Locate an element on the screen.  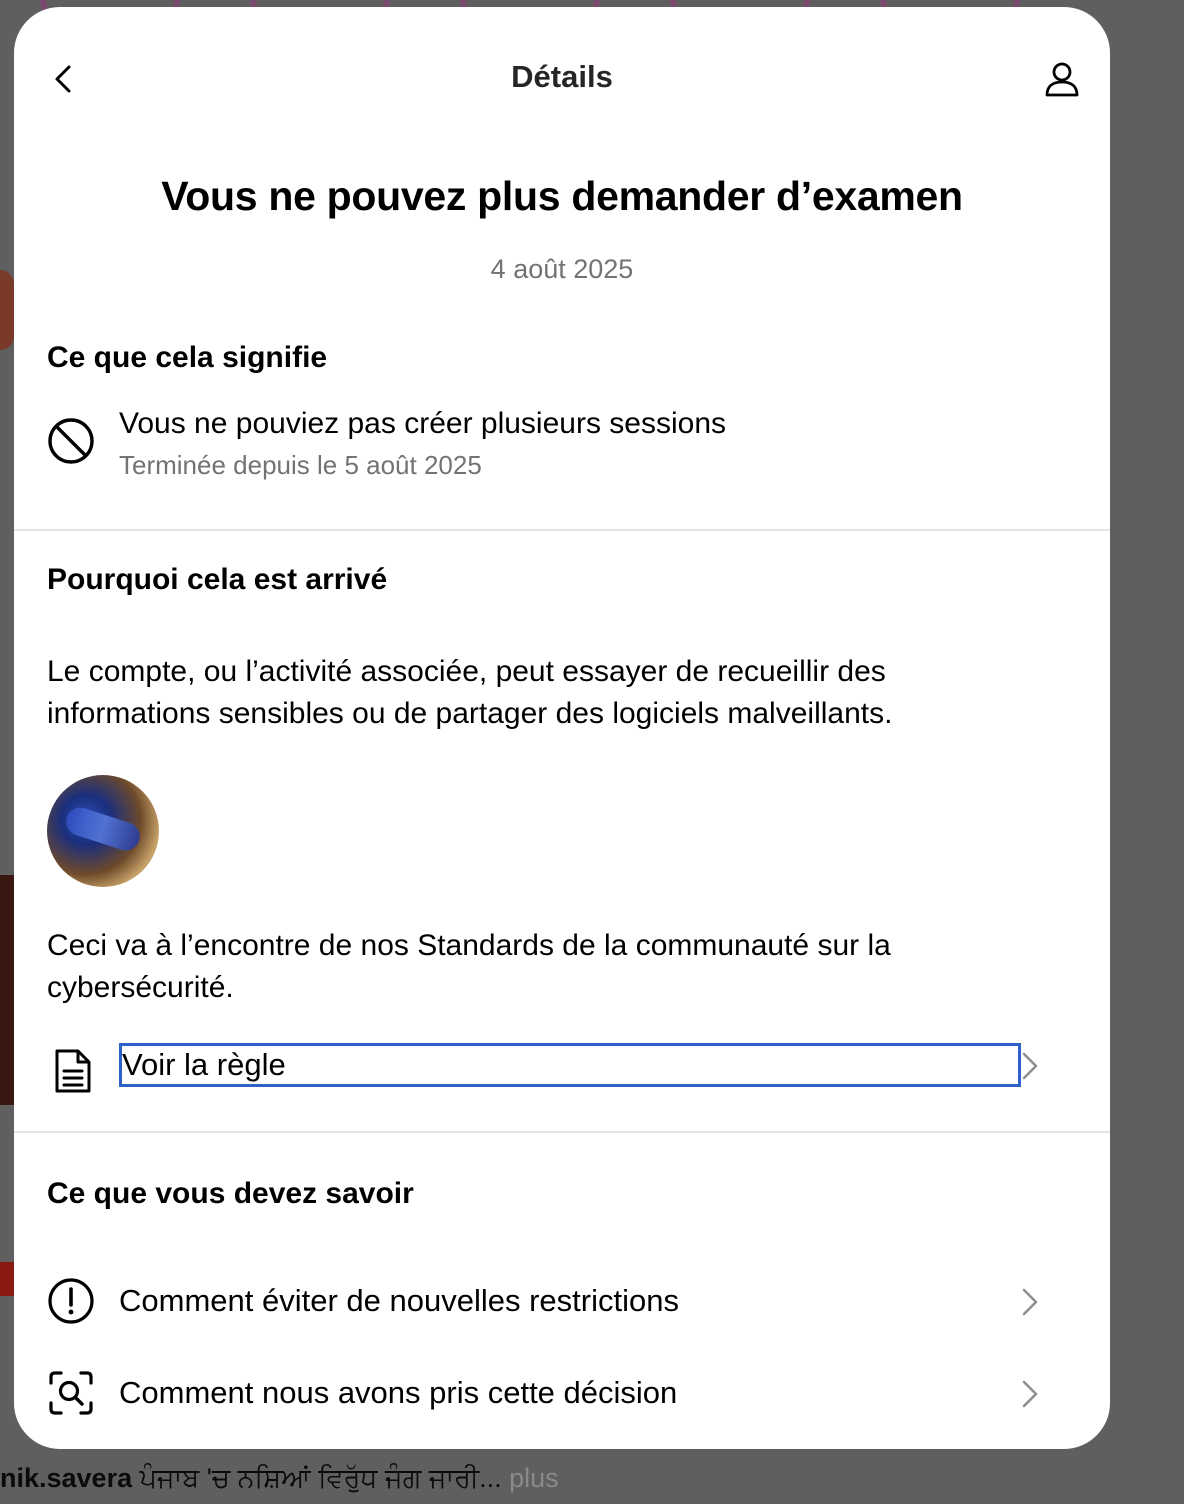
document-icon is located at coordinates (73, 1071).